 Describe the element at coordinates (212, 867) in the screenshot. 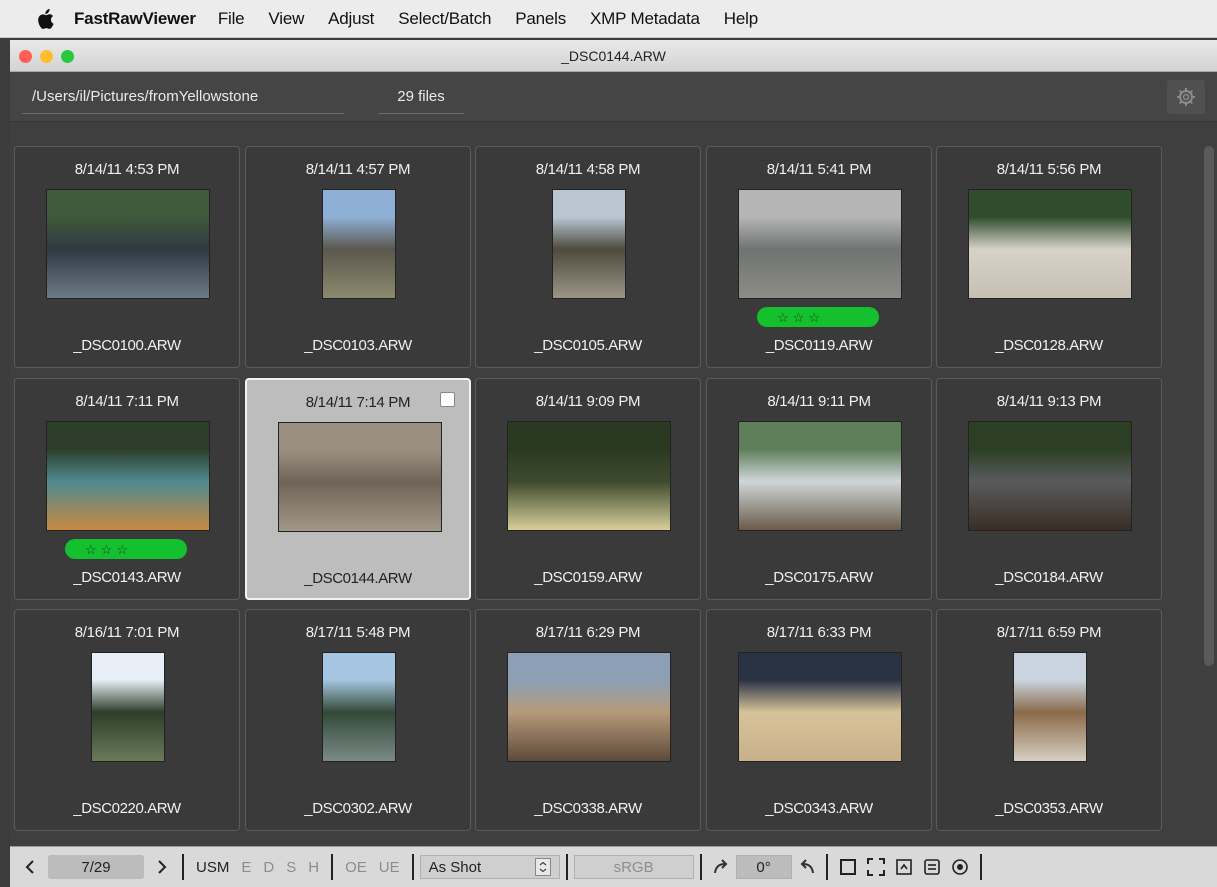

I see `usm-toggle: USM` at that location.